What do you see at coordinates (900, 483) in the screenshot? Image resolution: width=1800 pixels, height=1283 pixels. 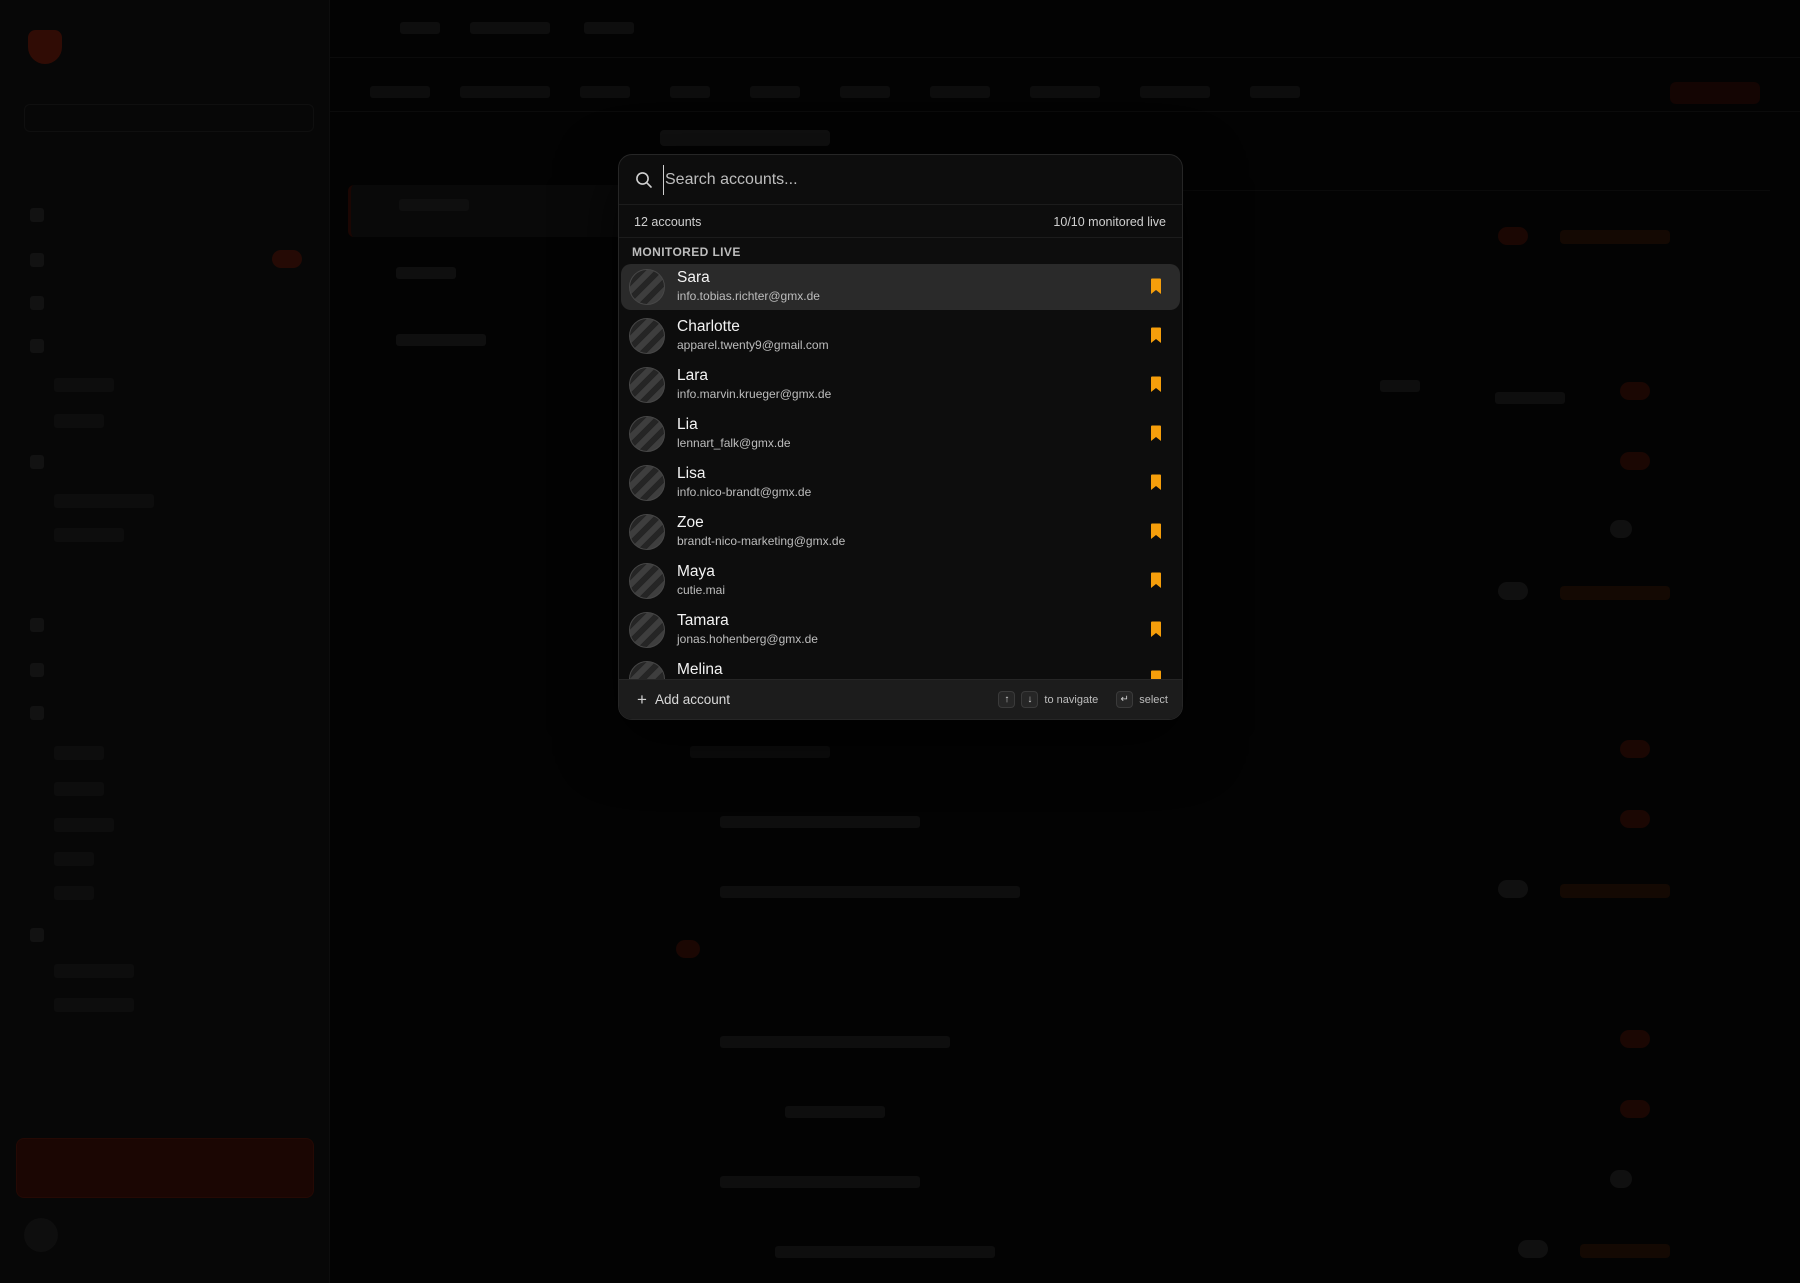 I see `account-item: Lisa info.nico-brandt@gmx.de` at bounding box center [900, 483].